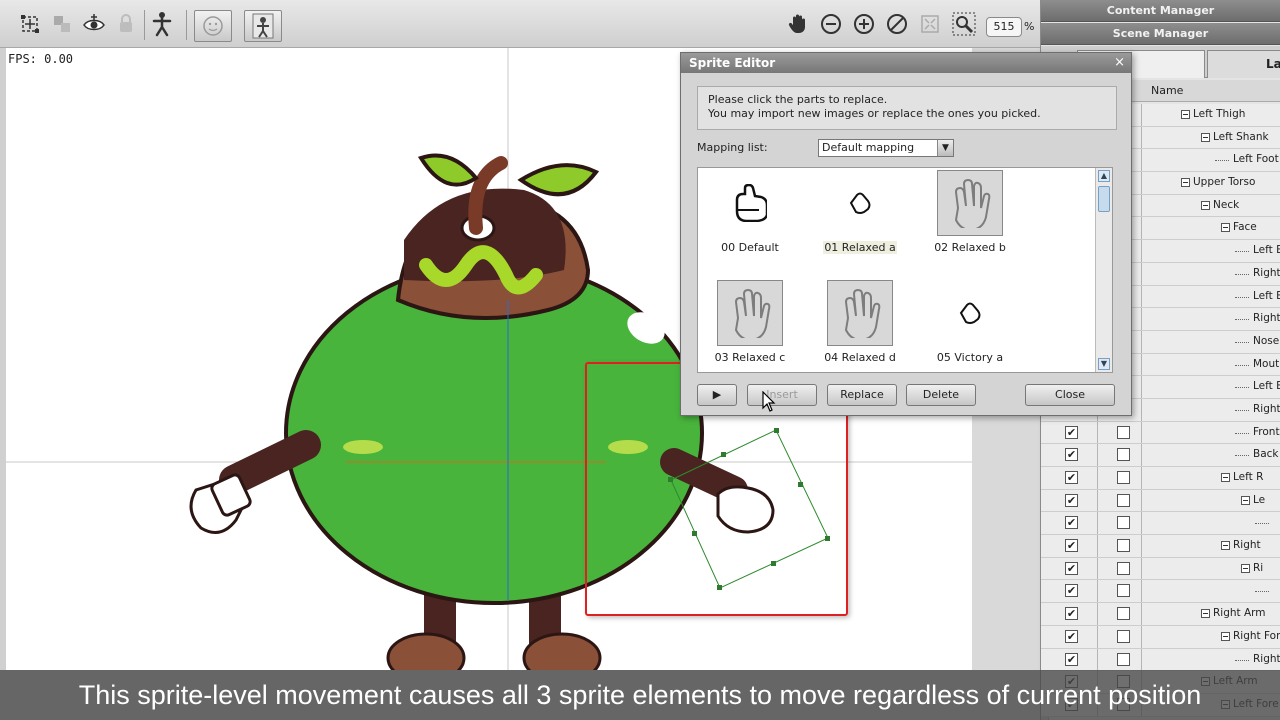 The width and height of the screenshot is (1280, 720). What do you see at coordinates (94, 24) in the screenshot?
I see `view-eye-icon` at bounding box center [94, 24].